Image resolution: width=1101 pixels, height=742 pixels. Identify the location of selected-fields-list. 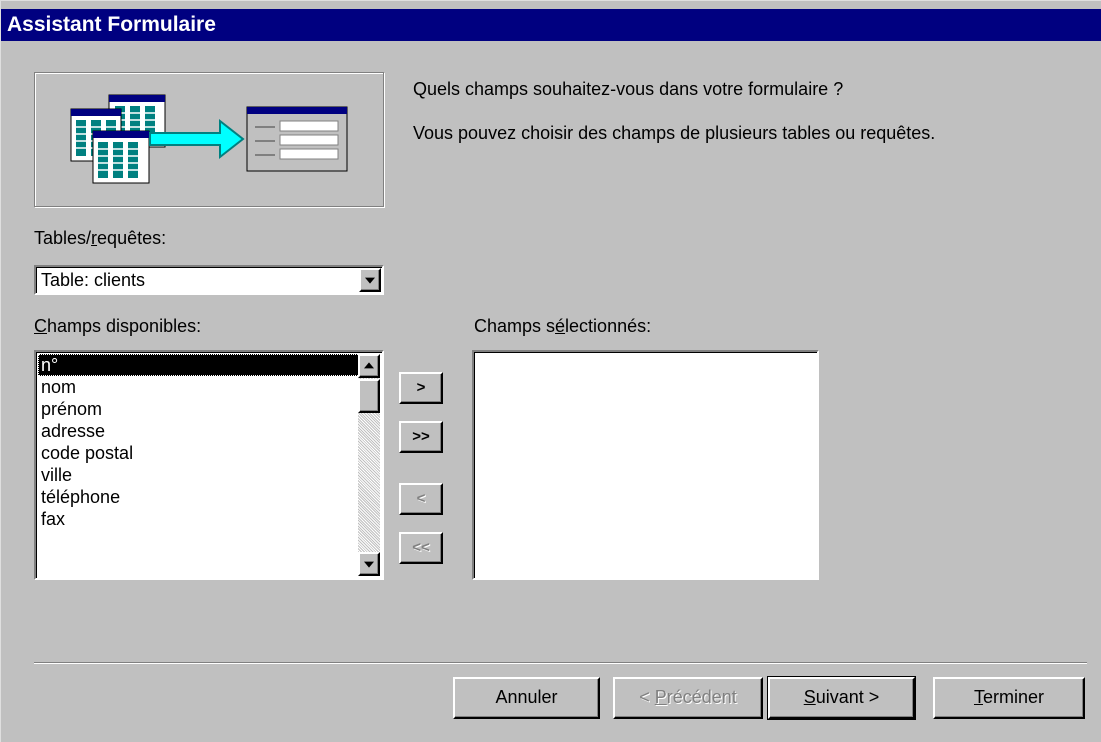
(645, 465).